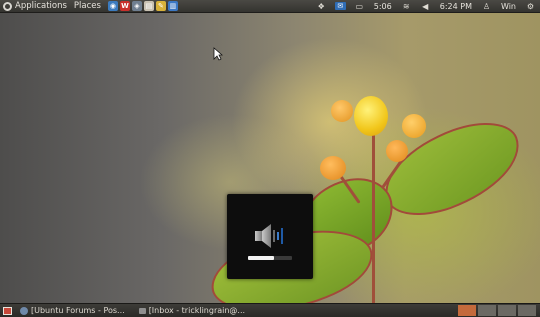  What do you see at coordinates (371, 116) in the screenshot?
I see `wallpaper-bud-main` at bounding box center [371, 116].